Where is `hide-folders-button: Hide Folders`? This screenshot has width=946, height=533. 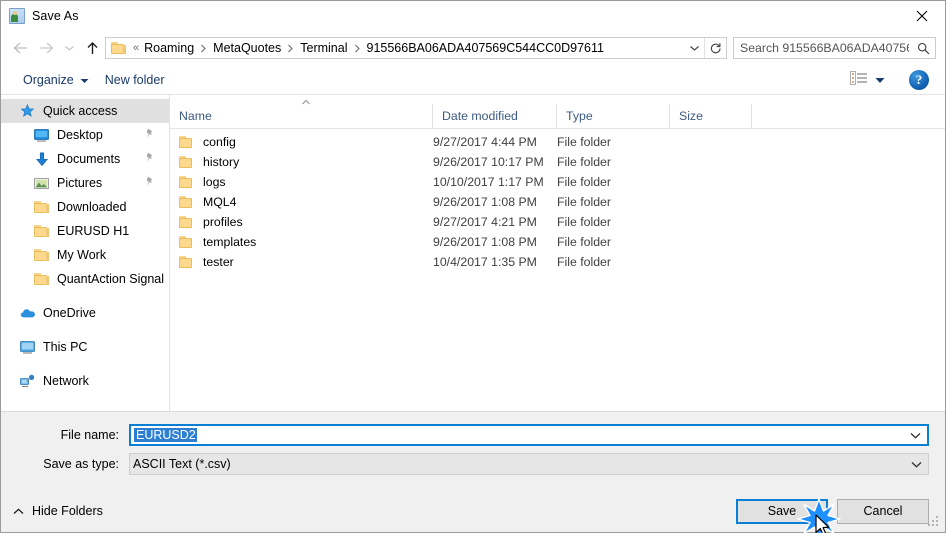 hide-folders-button: Hide Folders is located at coordinates (58, 511).